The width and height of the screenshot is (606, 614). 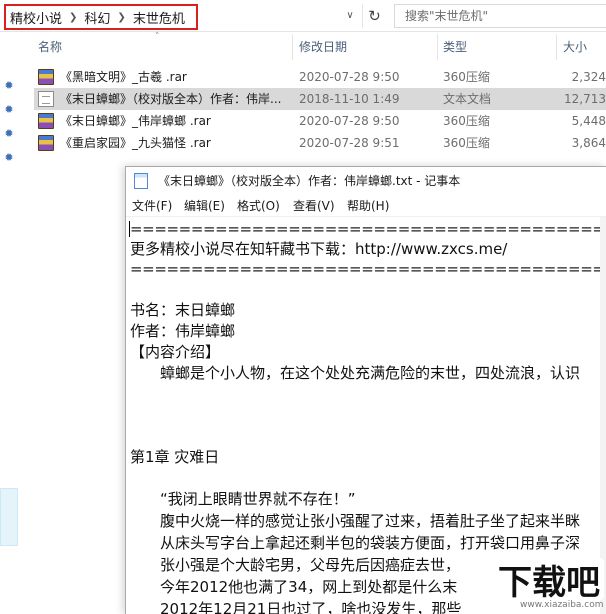 I want to click on text-file-icon, so click(x=46, y=99).